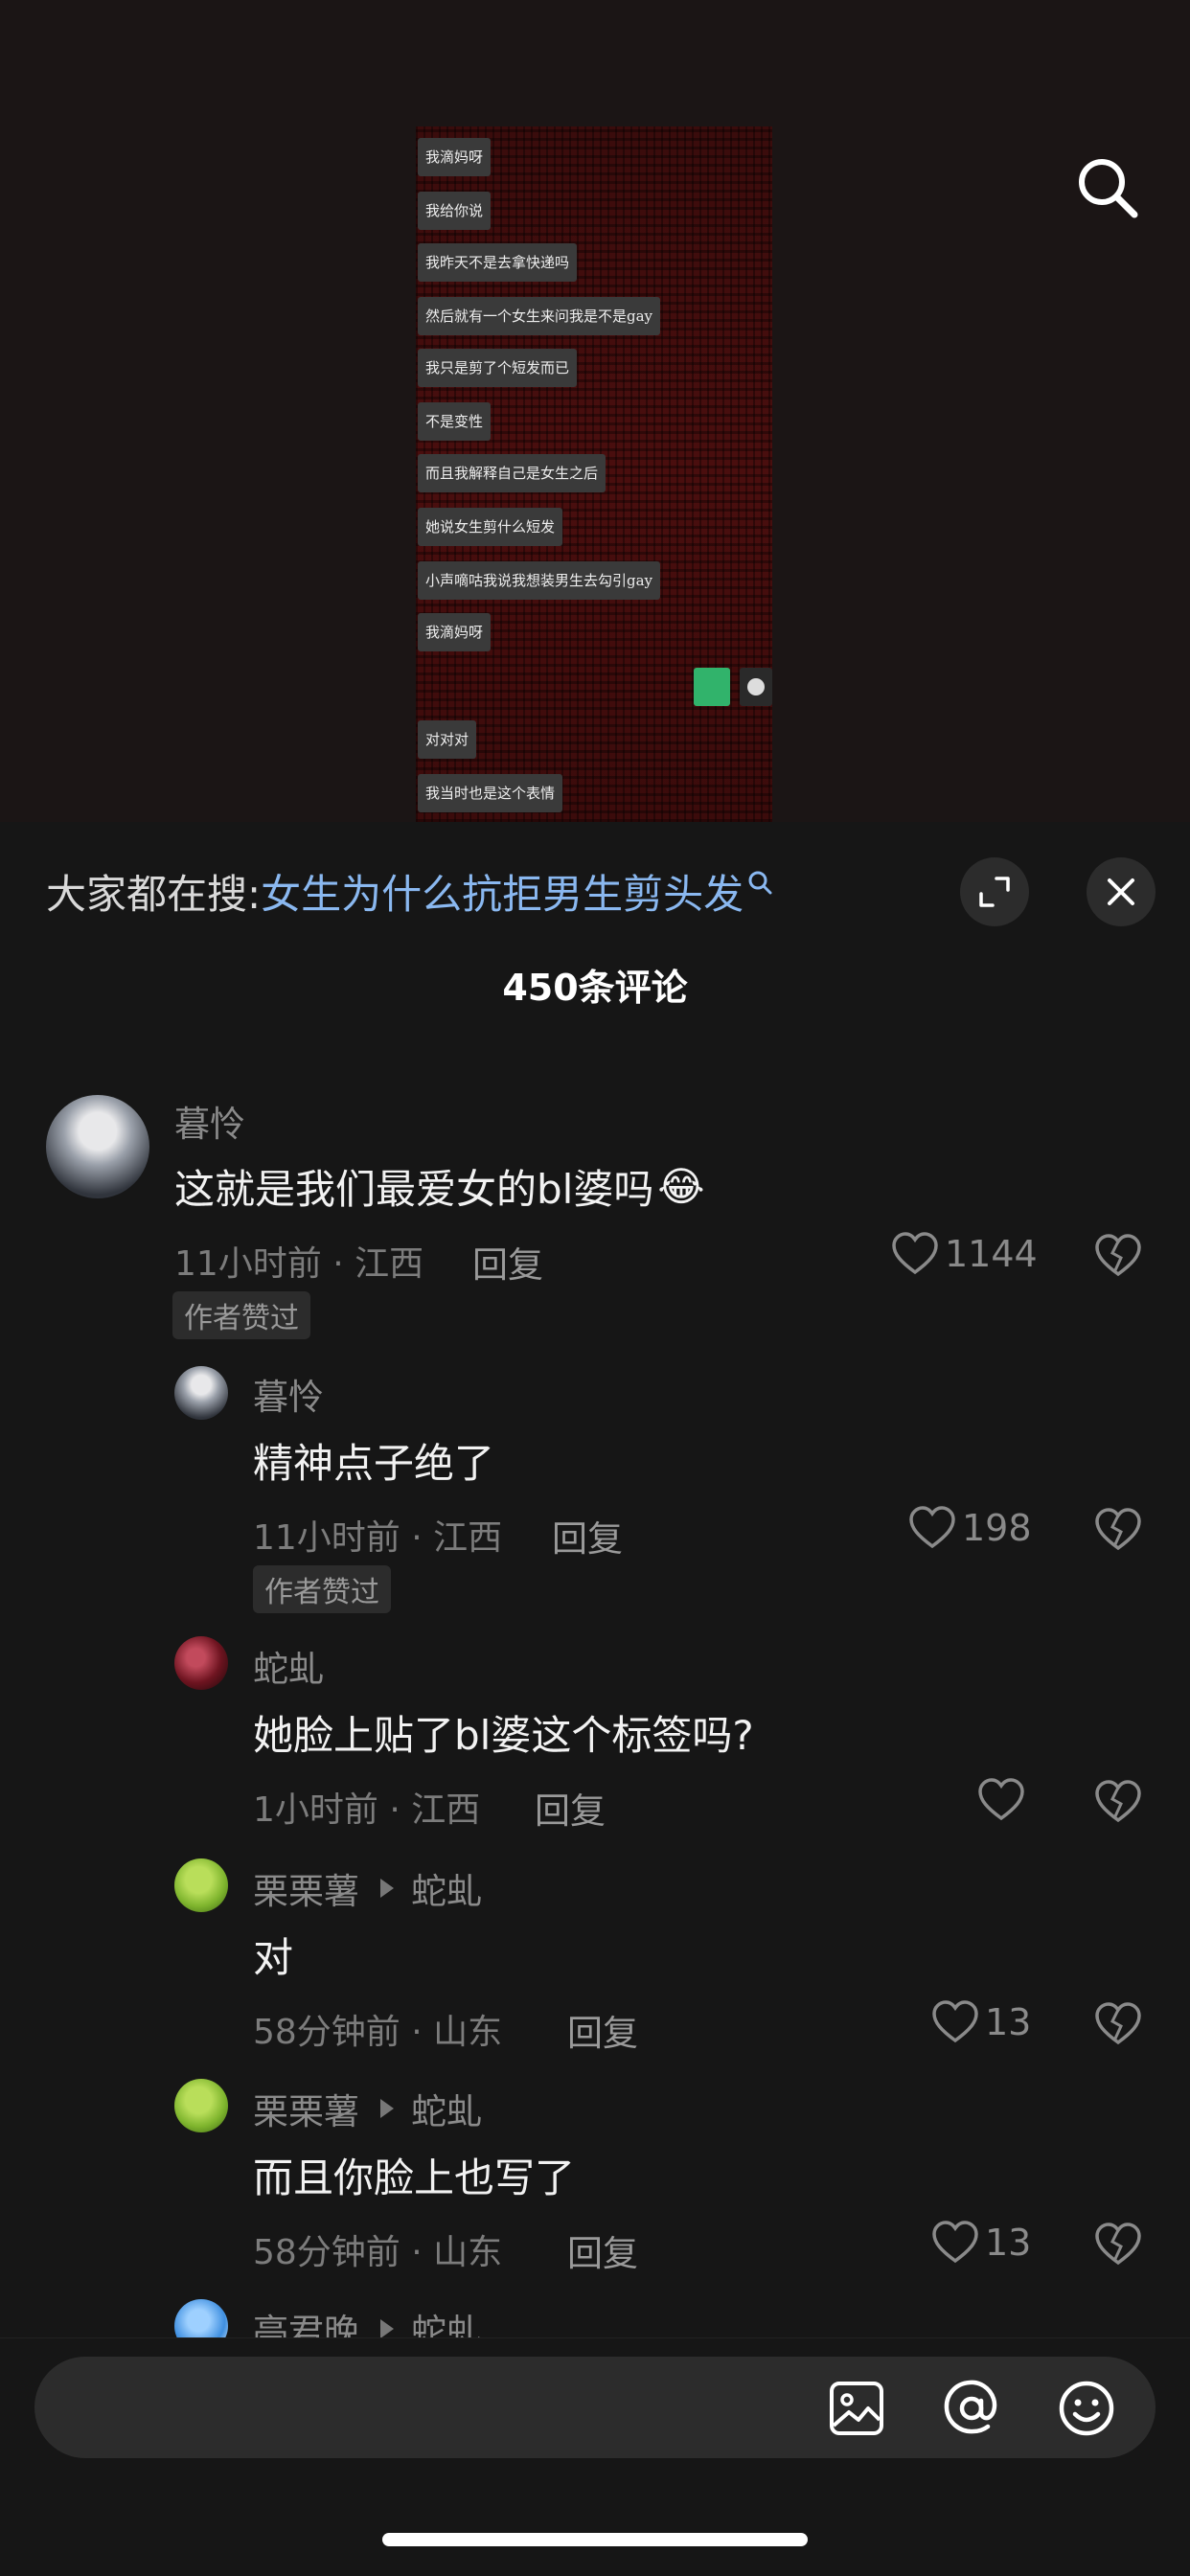  Describe the element at coordinates (433, 2408) in the screenshot. I see `comment-input` at that location.